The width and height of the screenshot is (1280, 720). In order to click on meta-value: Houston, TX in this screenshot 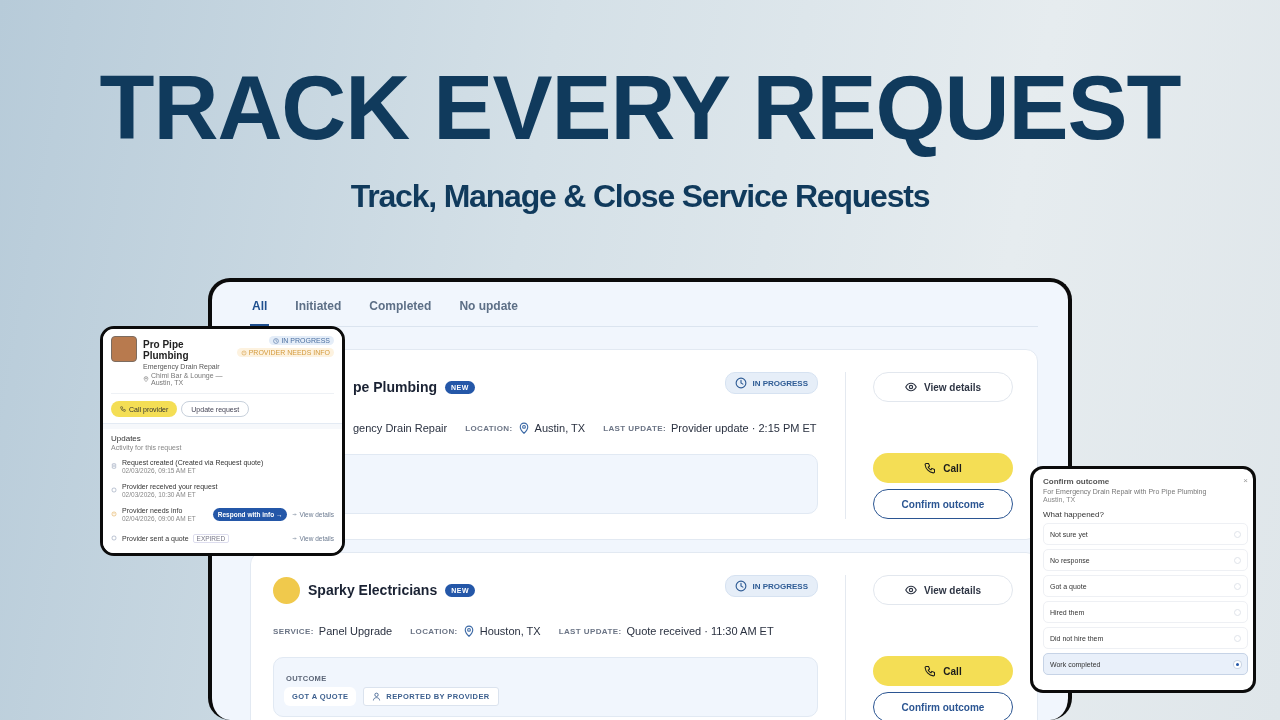, I will do `click(510, 631)`.